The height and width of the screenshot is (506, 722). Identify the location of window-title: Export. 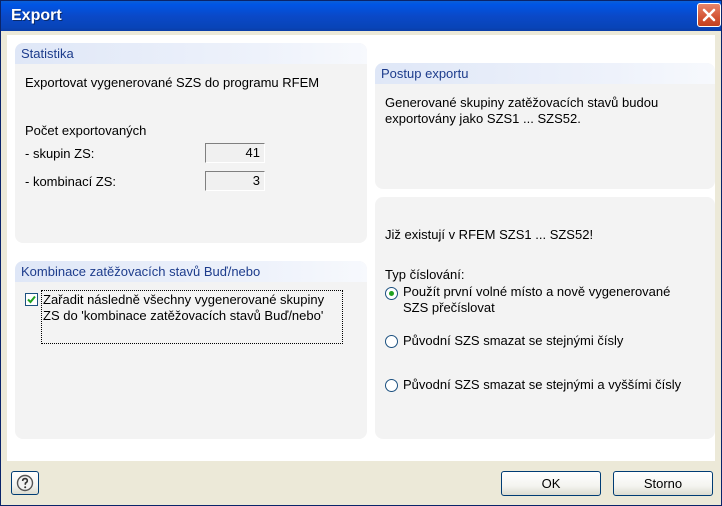
(36, 15).